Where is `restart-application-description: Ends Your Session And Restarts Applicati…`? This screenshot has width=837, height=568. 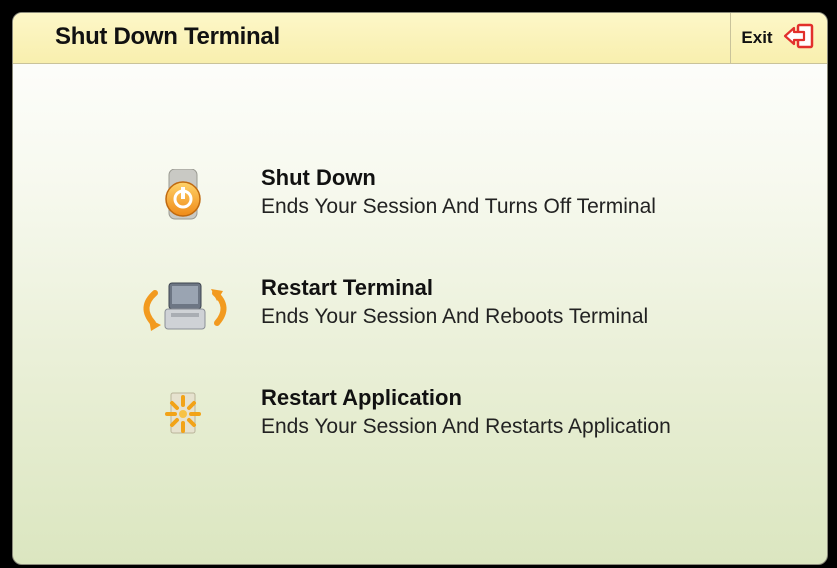 restart-application-description: Ends Your Session And Restarts Applicati… is located at coordinates (466, 426).